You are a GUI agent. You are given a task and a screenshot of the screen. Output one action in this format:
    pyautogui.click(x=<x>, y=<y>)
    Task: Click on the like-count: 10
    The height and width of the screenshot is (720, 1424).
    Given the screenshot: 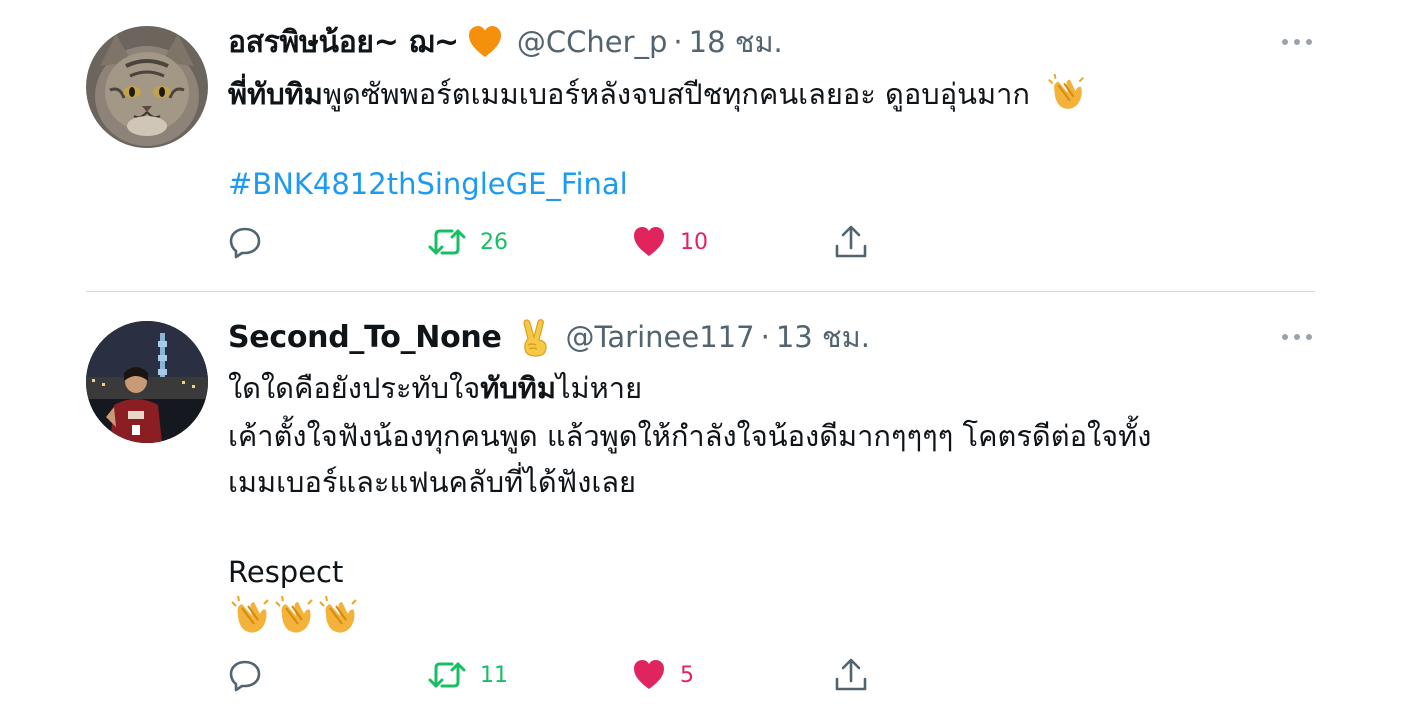 What is the action you would take?
    pyautogui.click(x=694, y=242)
    